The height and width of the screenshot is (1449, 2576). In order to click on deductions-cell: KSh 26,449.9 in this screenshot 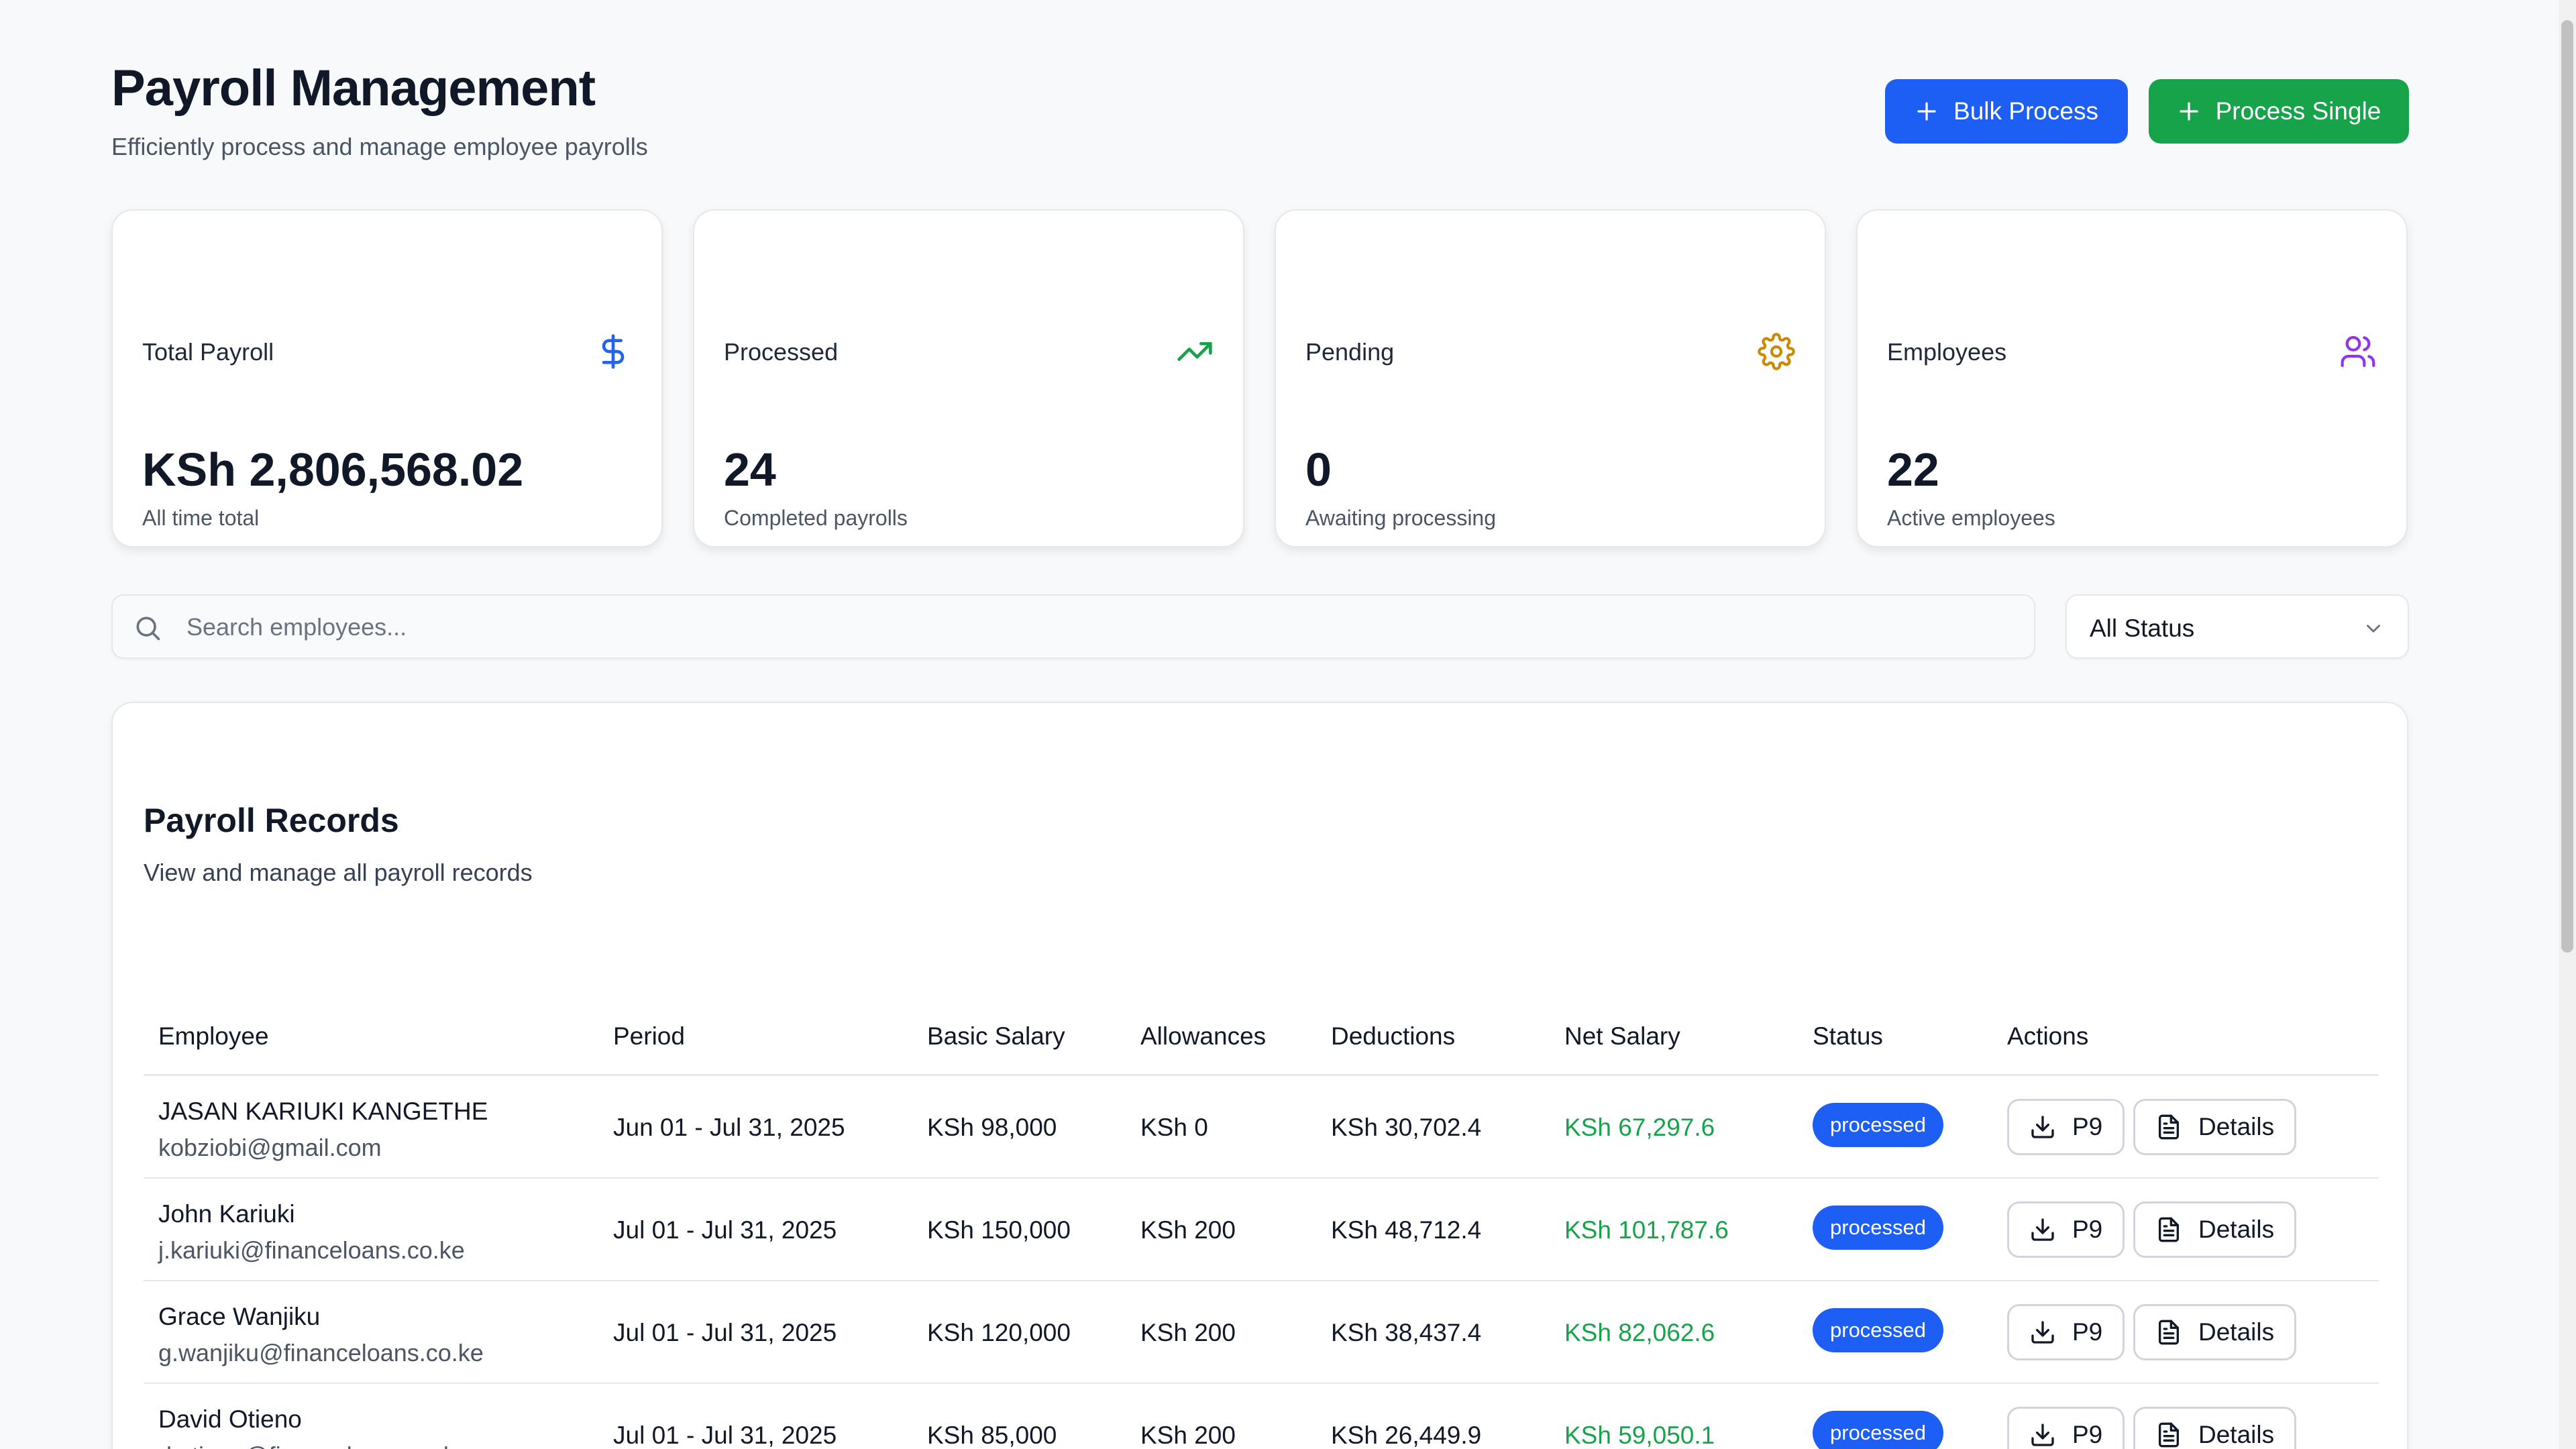, I will do `click(1406, 1435)`.